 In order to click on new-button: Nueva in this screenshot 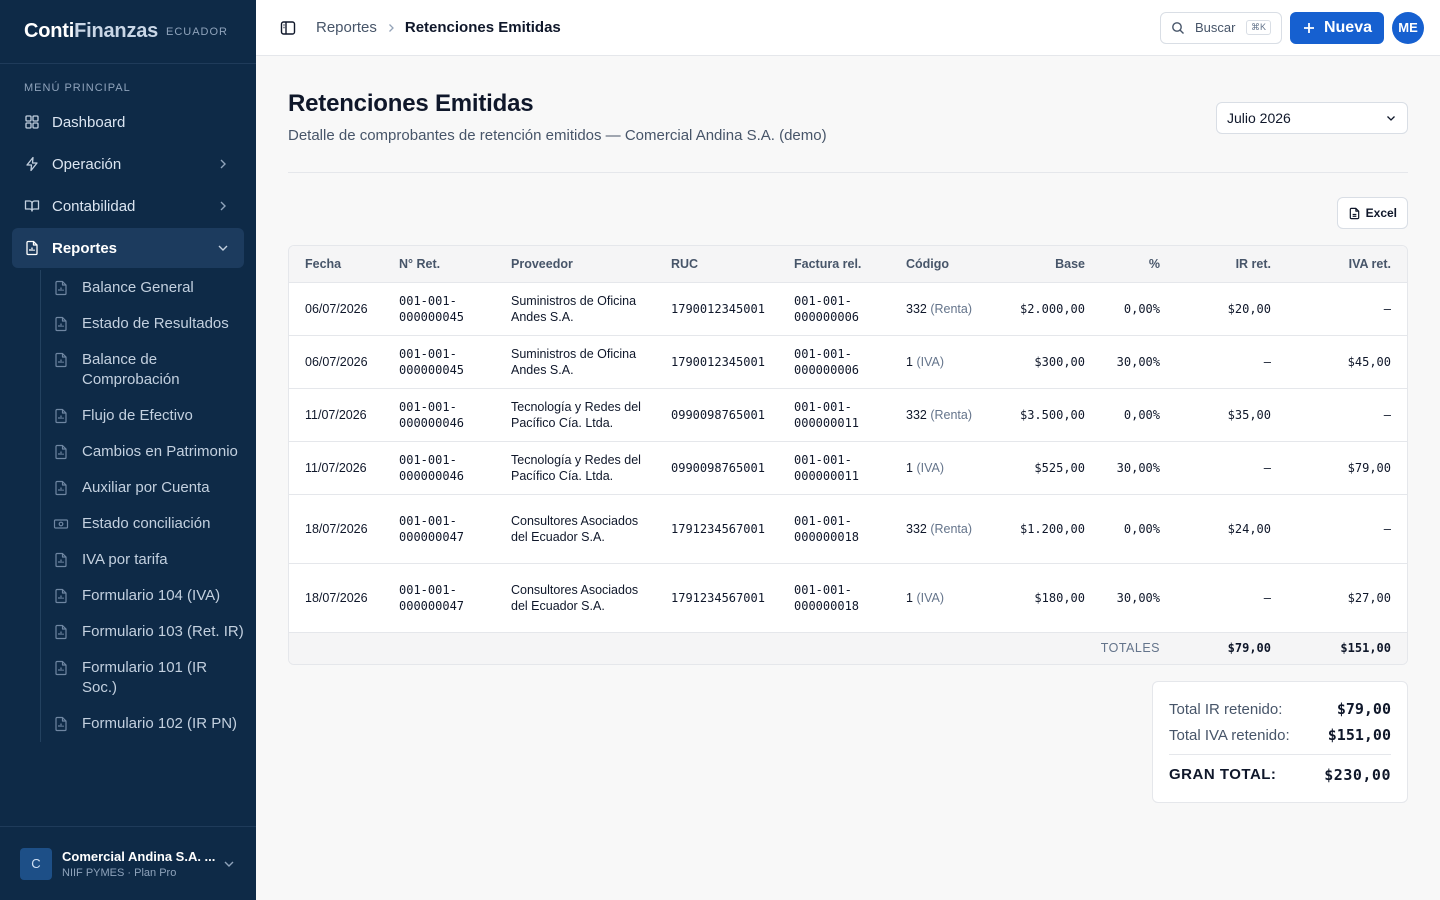, I will do `click(1336, 27)`.